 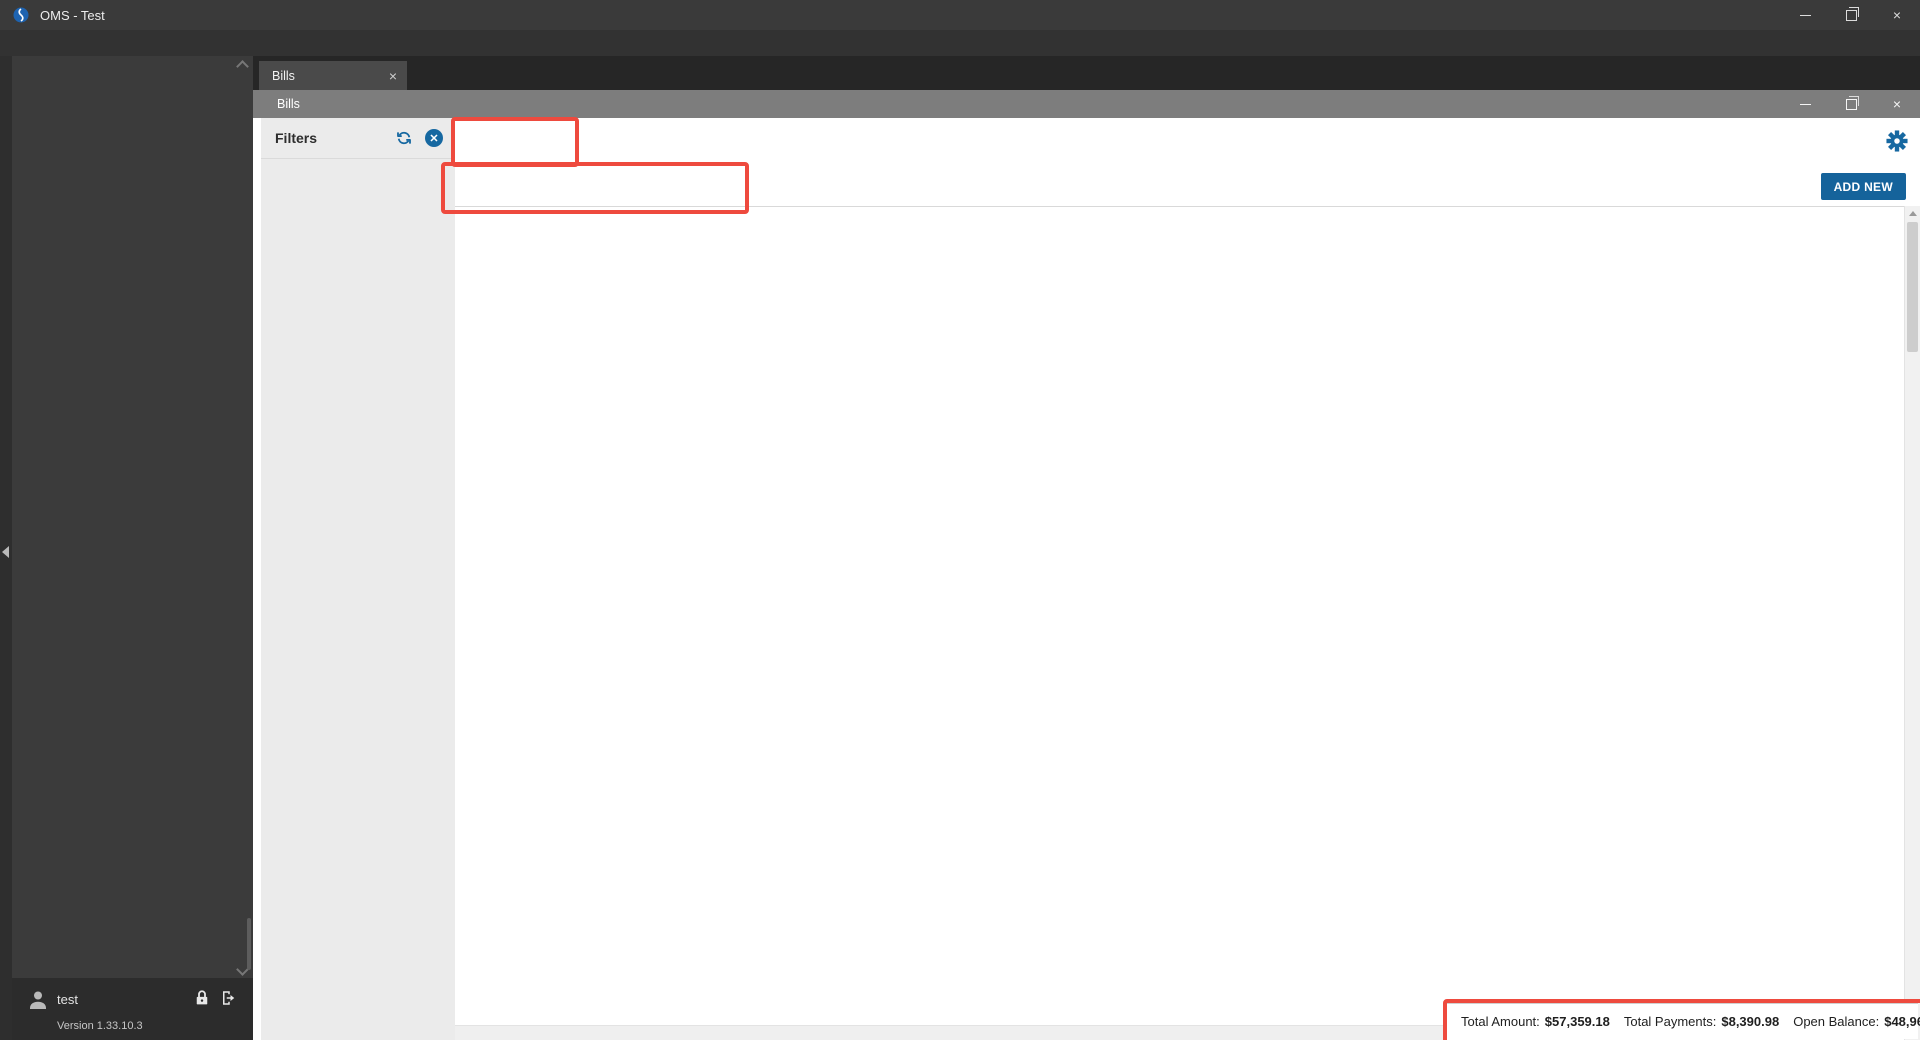 I want to click on lock-icon, so click(x=202, y=998).